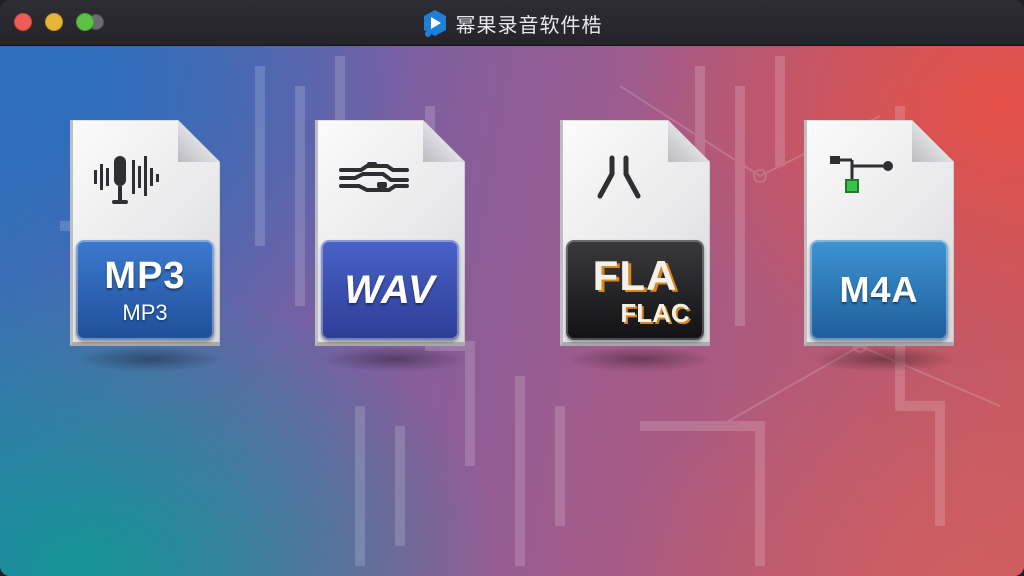  I want to click on minimize-window-button, so click(54, 22).